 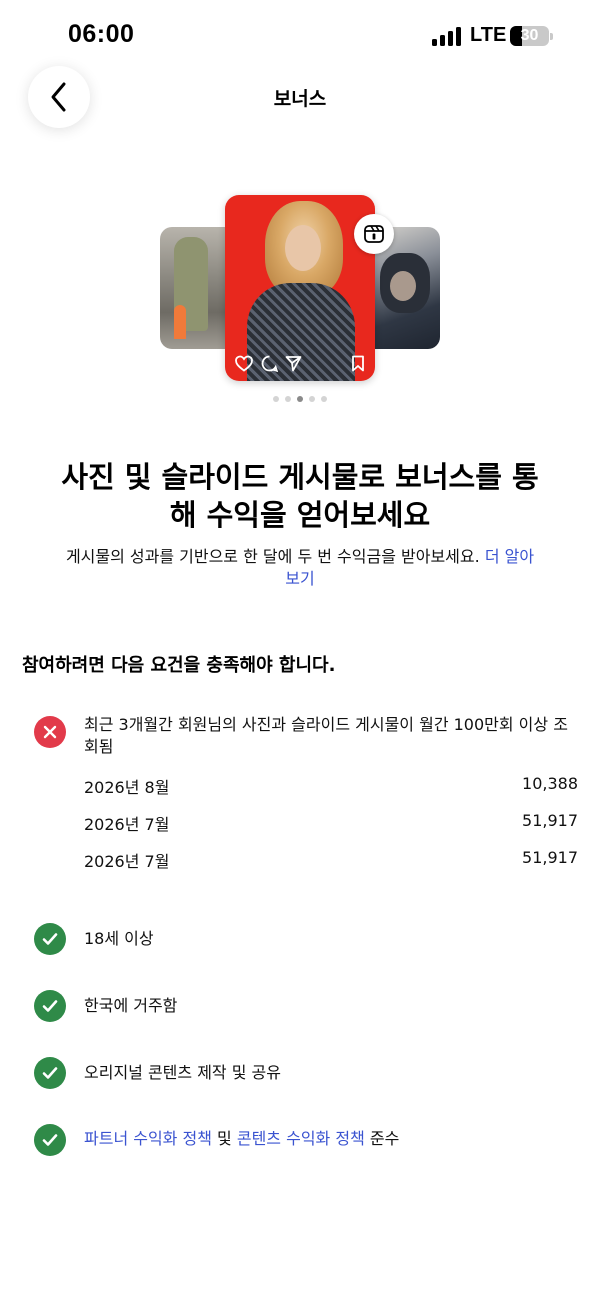 I want to click on original-content-status-pass, so click(x=50, y=1073).